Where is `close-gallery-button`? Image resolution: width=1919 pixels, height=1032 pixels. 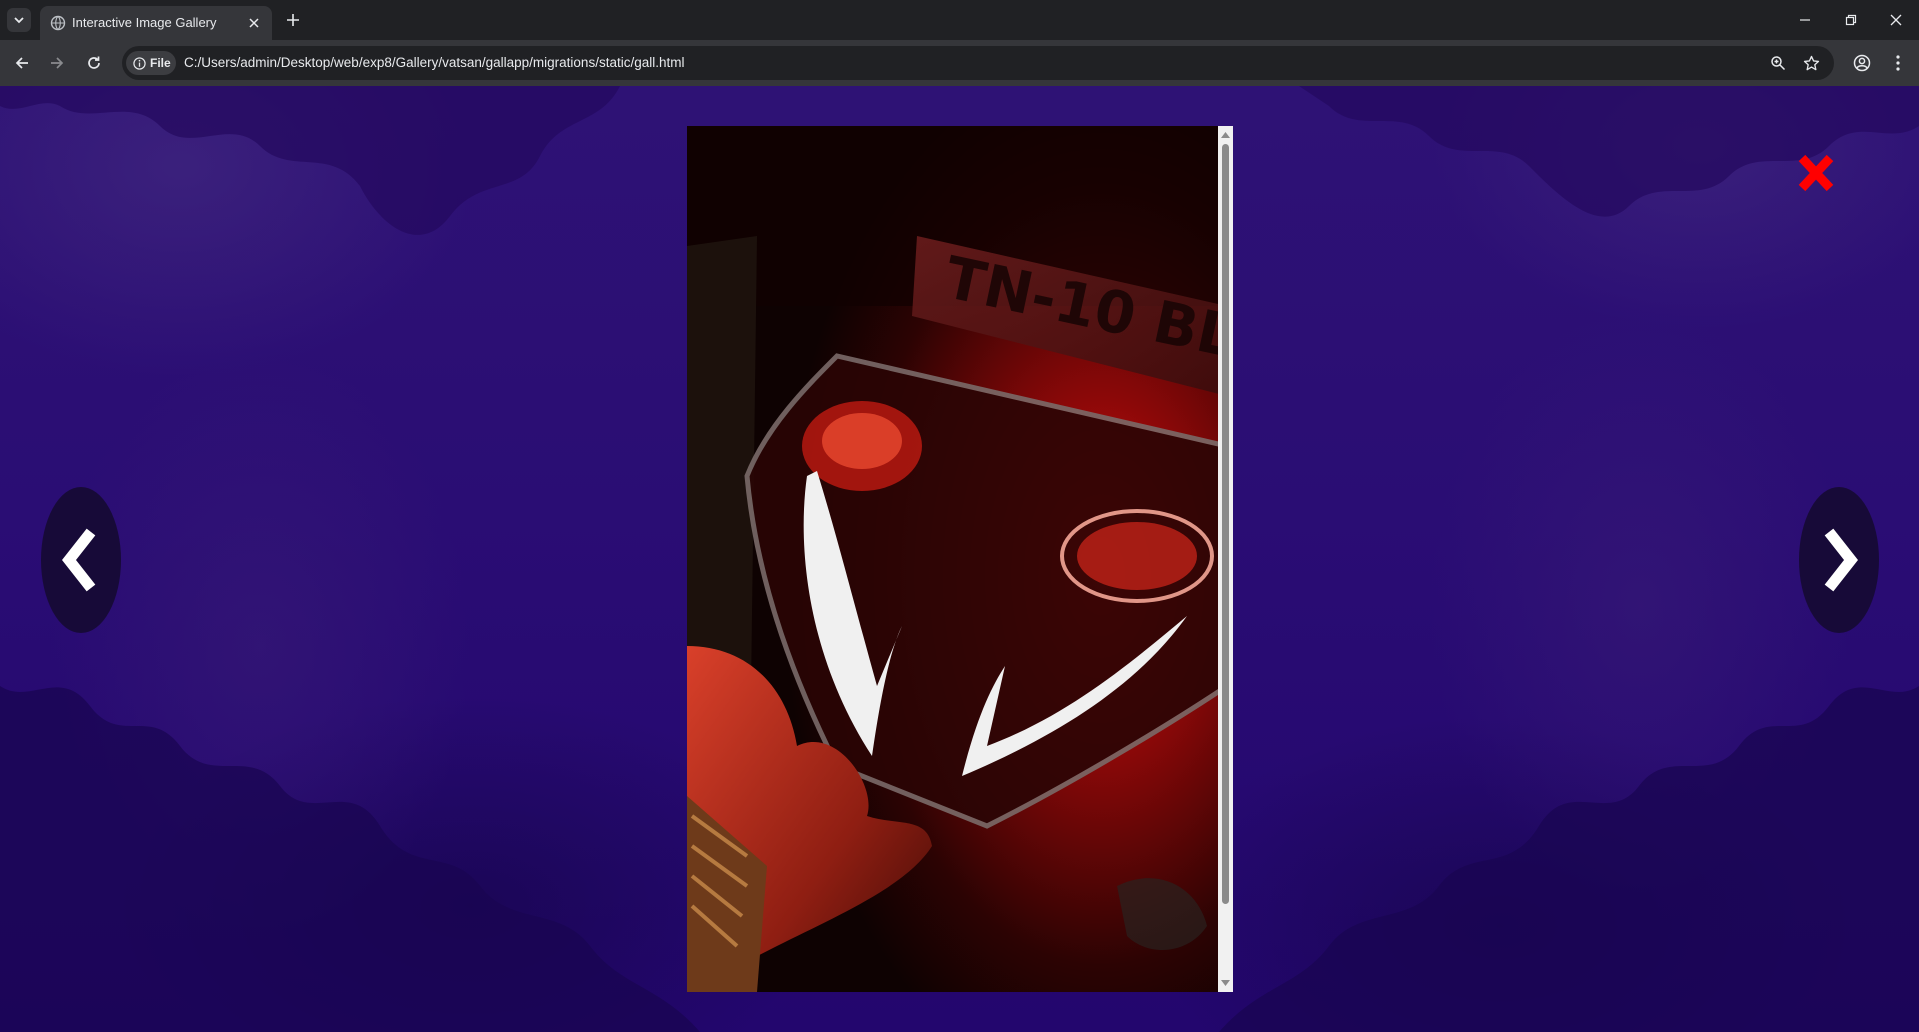
close-gallery-button is located at coordinates (1816, 173).